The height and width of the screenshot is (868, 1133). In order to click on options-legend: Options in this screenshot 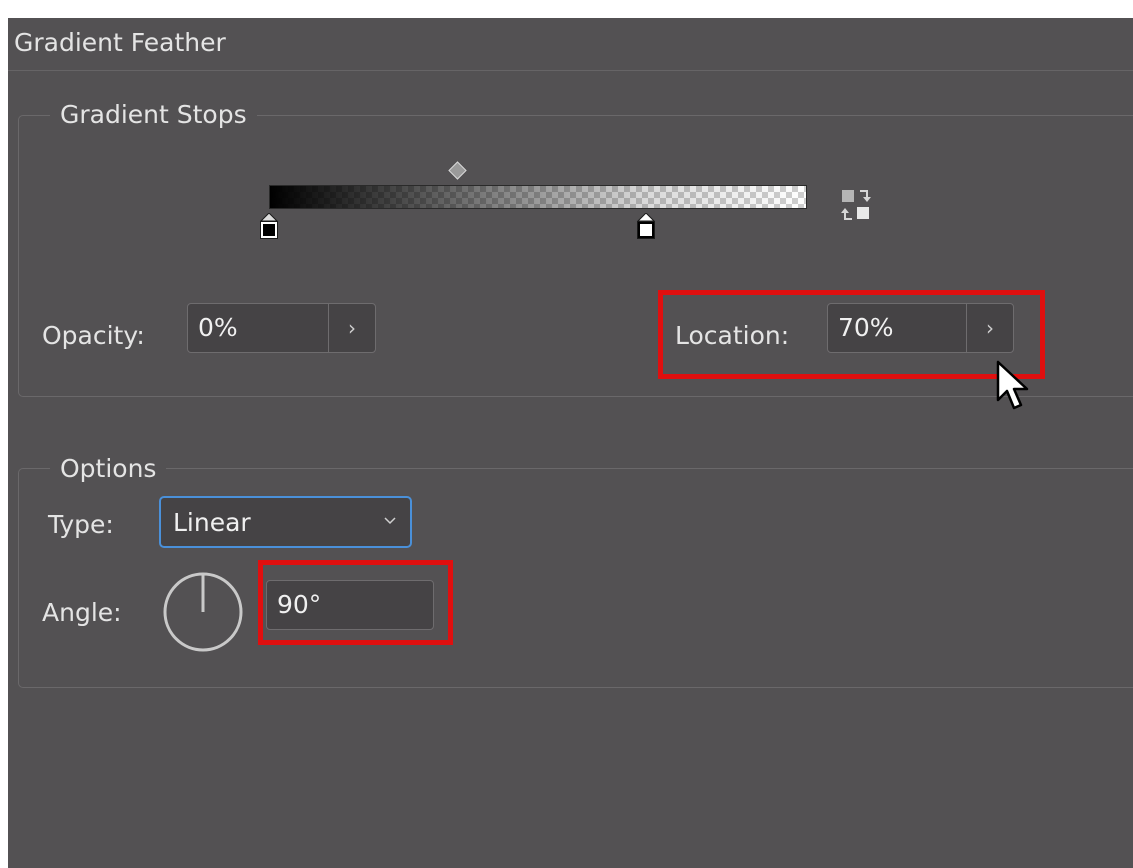, I will do `click(108, 468)`.